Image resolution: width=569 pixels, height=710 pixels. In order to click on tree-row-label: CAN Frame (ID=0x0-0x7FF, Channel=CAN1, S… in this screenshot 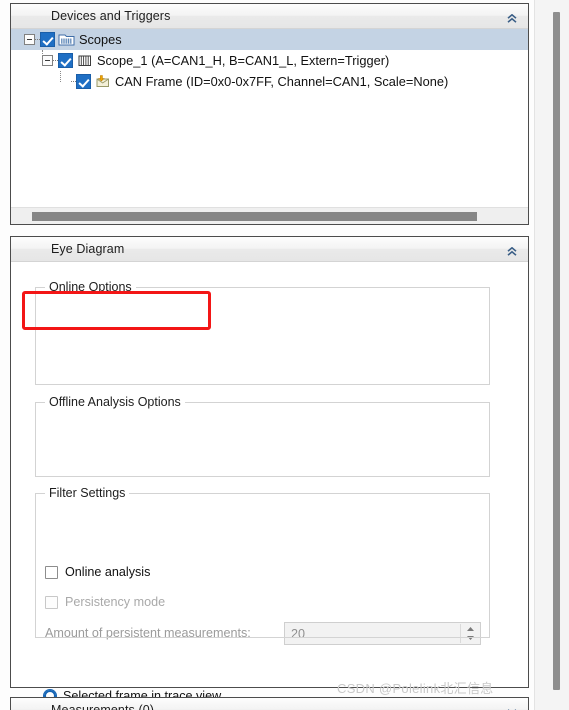, I will do `click(282, 81)`.